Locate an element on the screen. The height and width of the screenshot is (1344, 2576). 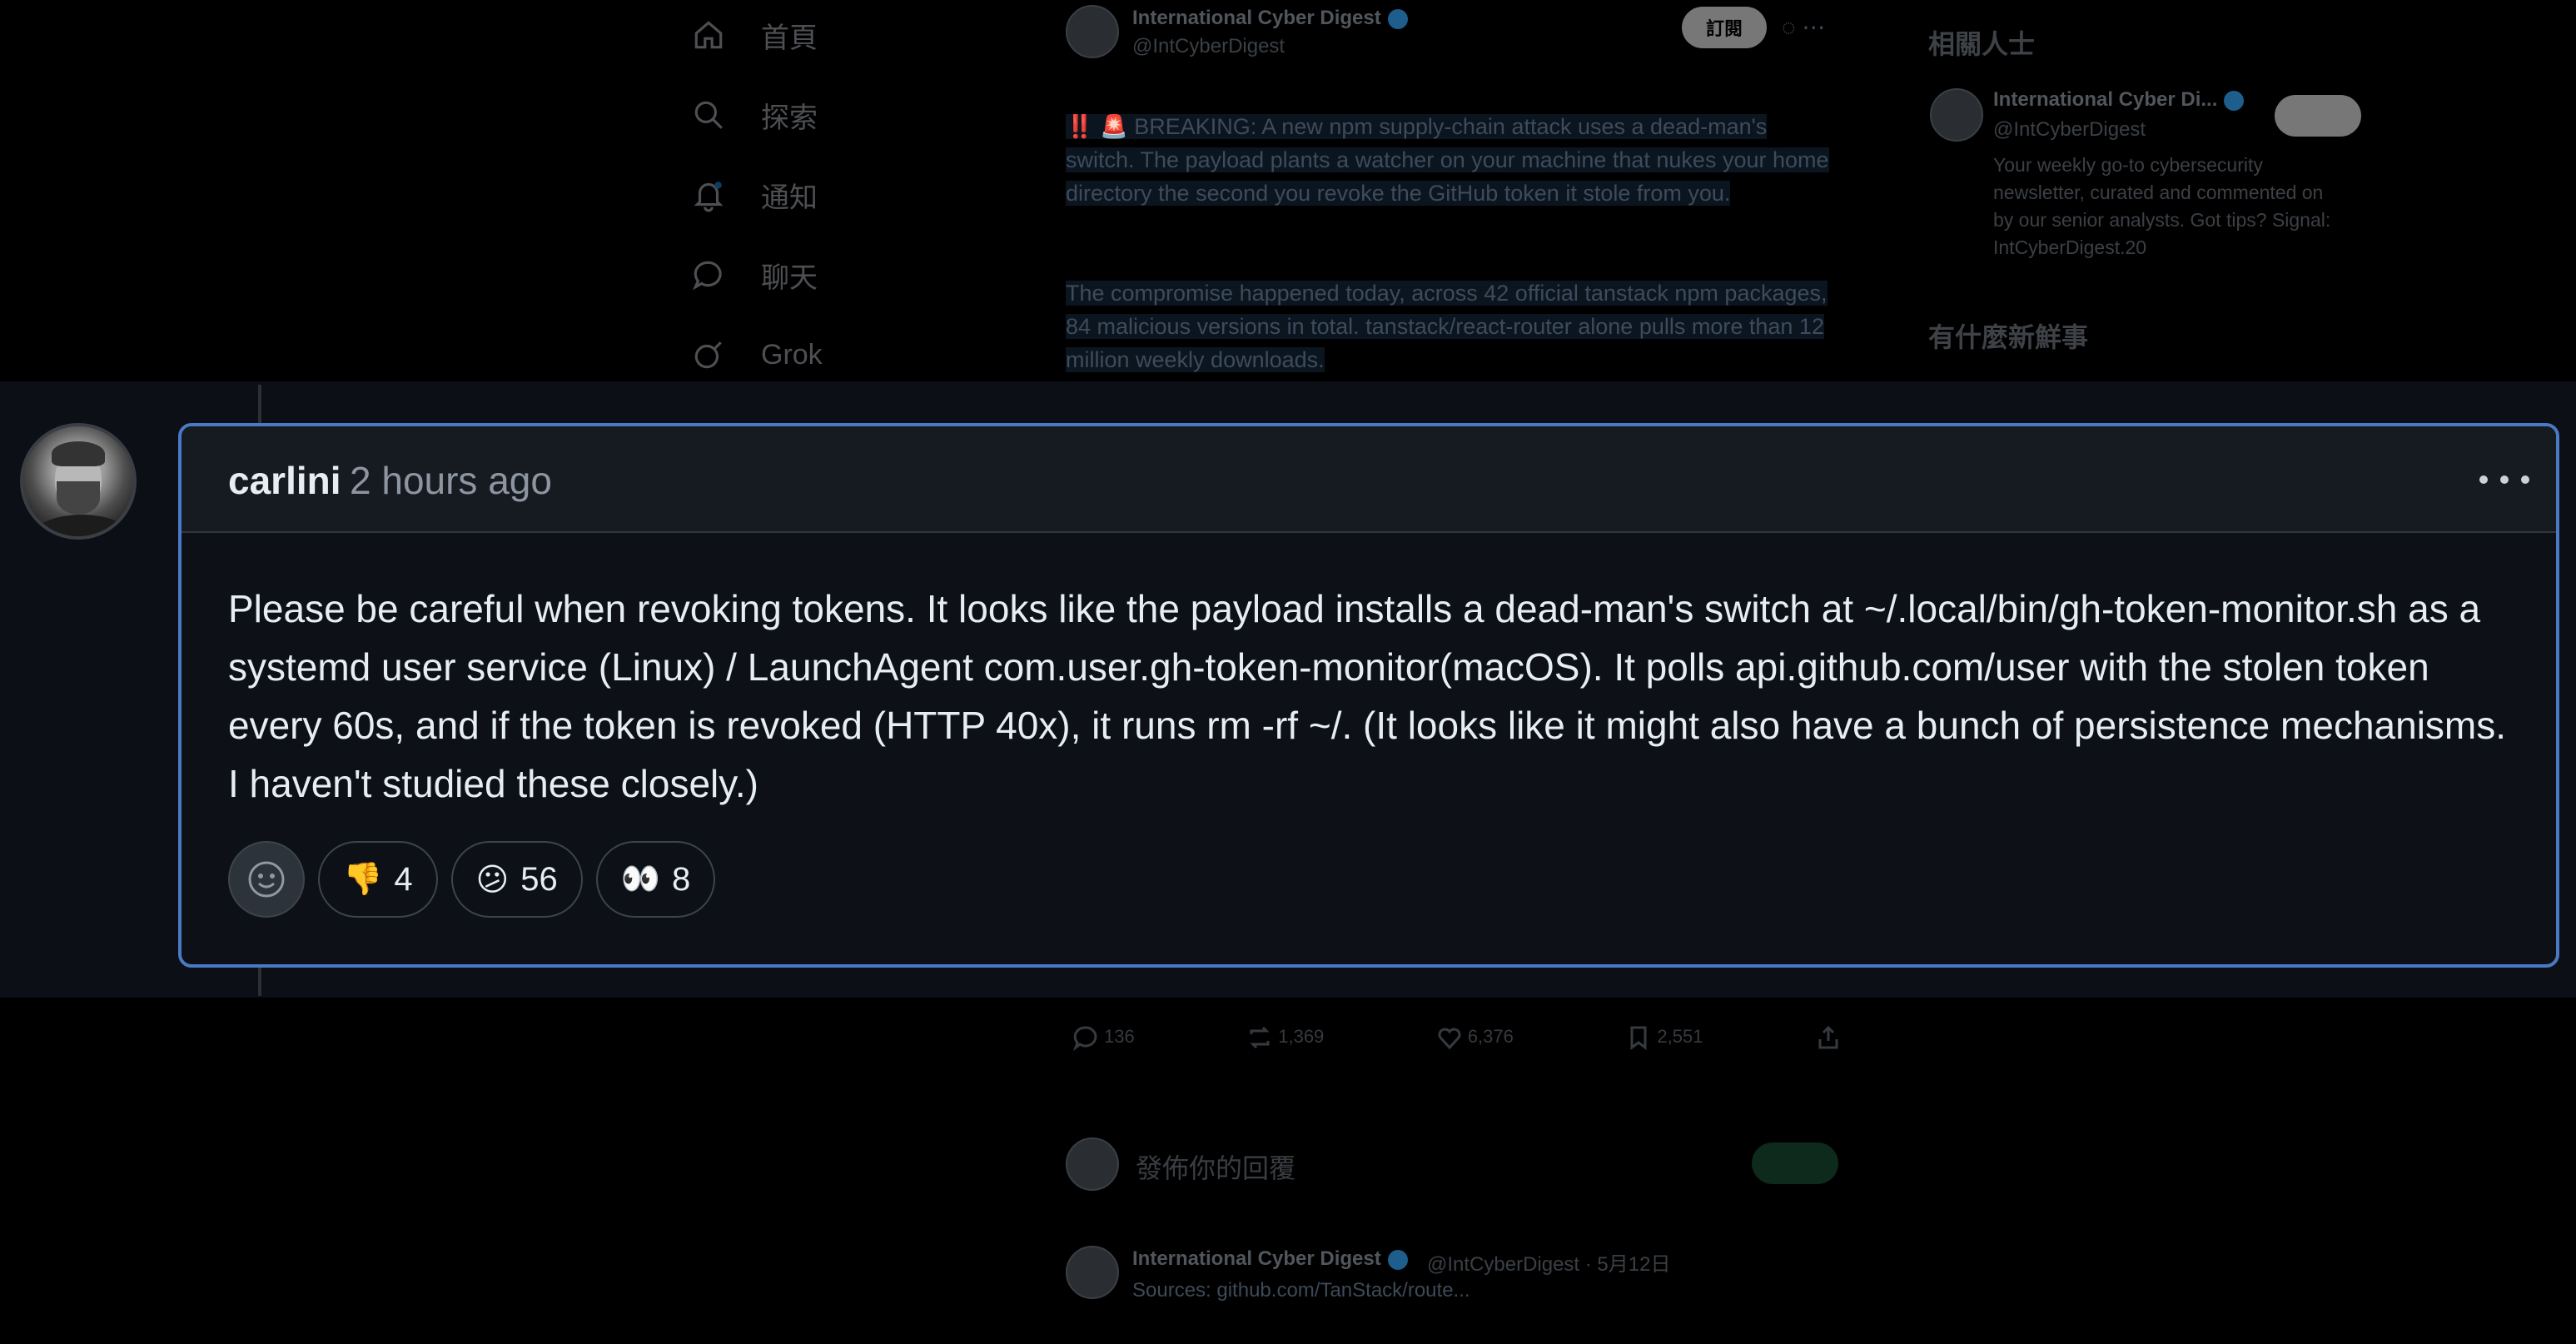
reply-icon is located at coordinates (1084, 1039).